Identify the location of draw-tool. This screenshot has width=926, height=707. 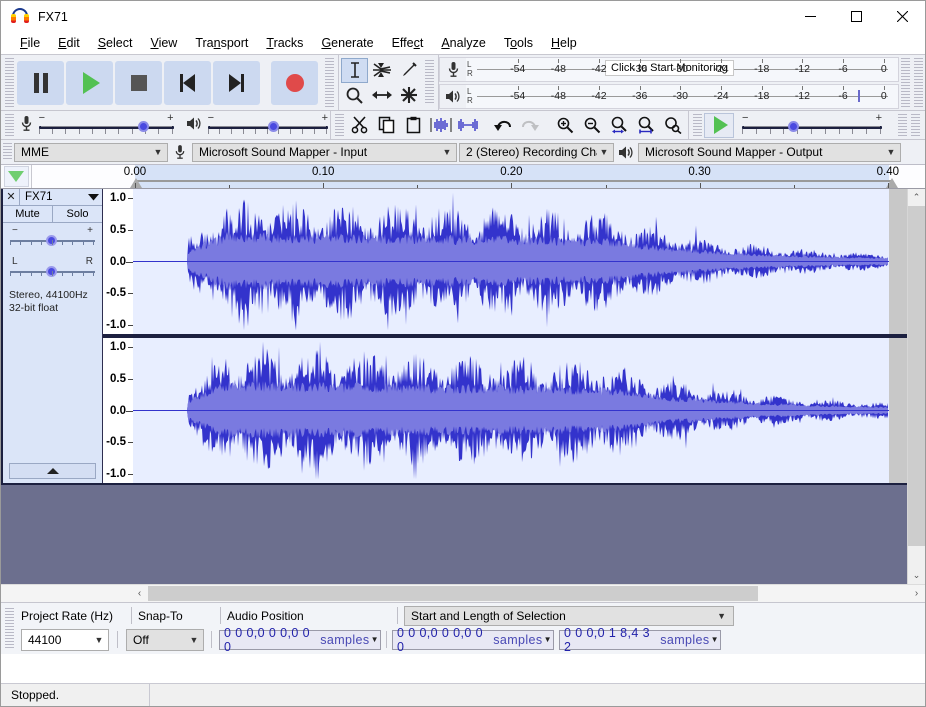
(408, 70).